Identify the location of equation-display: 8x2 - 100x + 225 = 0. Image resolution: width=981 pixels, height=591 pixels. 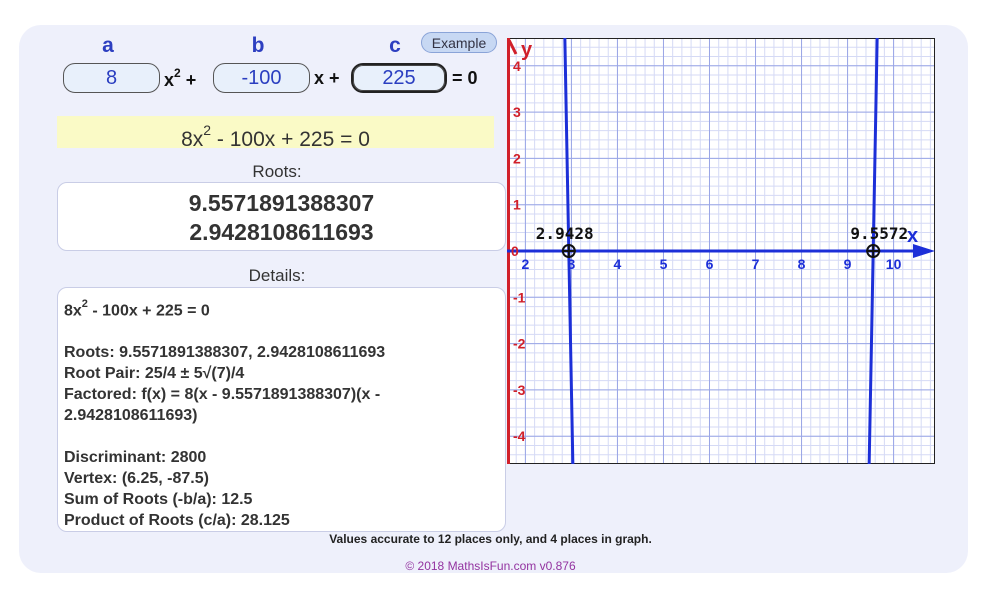
(275, 133).